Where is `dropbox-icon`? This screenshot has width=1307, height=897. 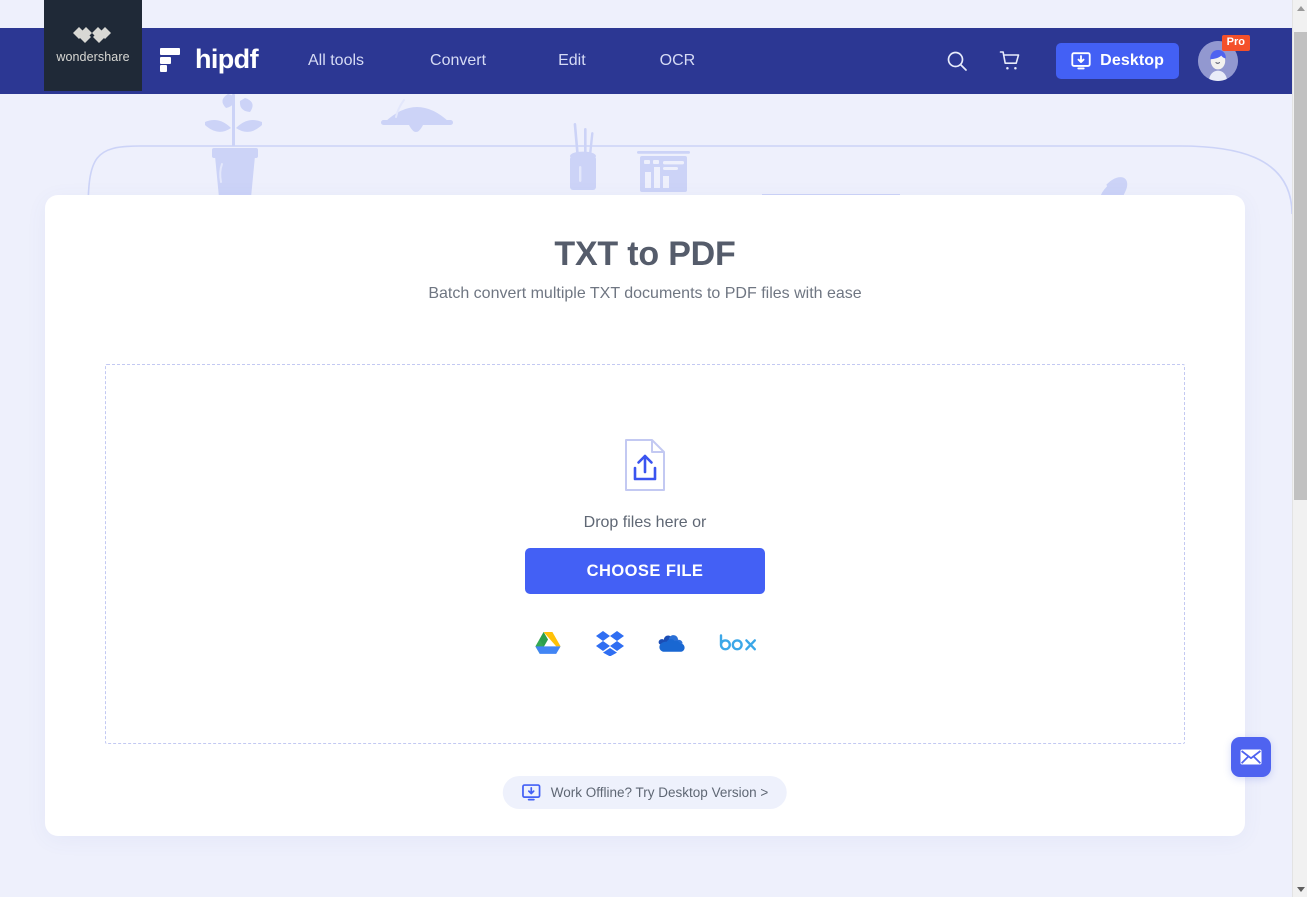
dropbox-icon is located at coordinates (610, 643).